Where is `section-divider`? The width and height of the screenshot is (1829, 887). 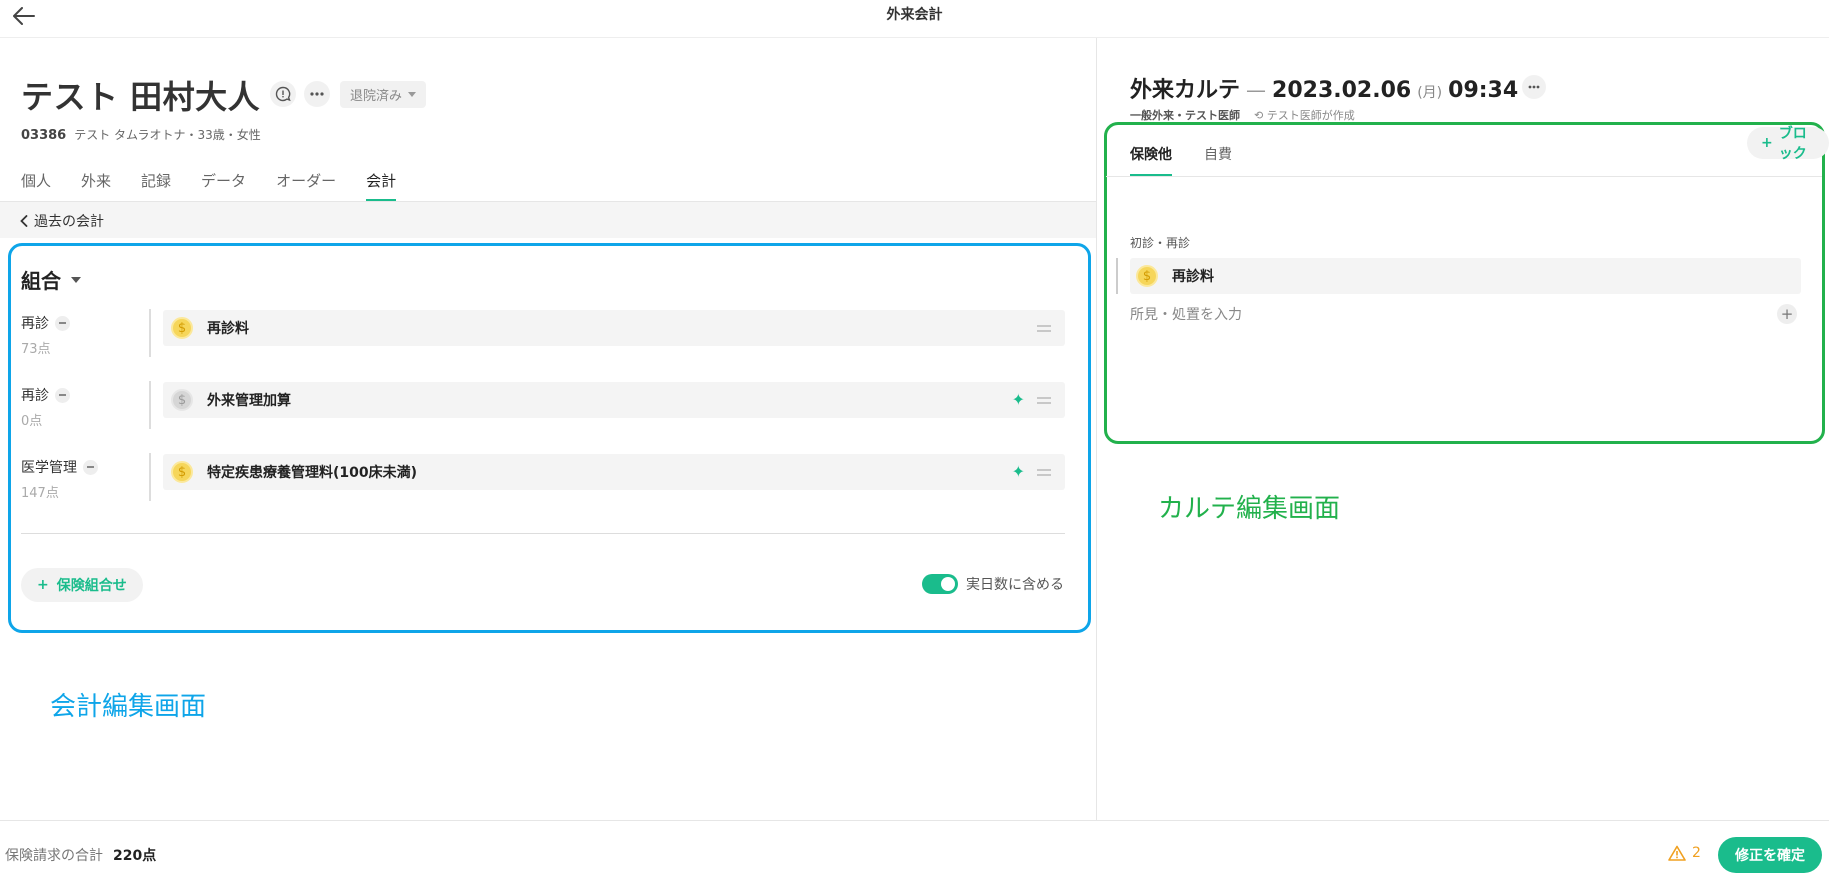 section-divider is located at coordinates (543, 533).